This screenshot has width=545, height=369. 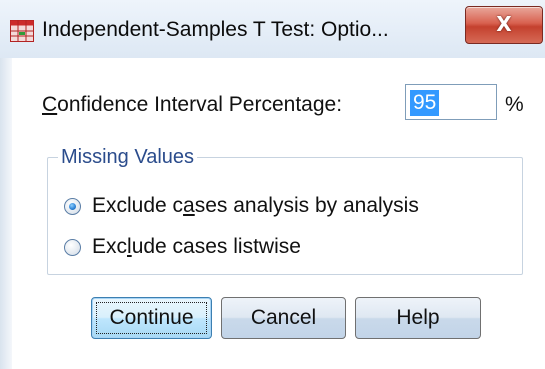 What do you see at coordinates (418, 318) in the screenshot?
I see `help-button: Help` at bounding box center [418, 318].